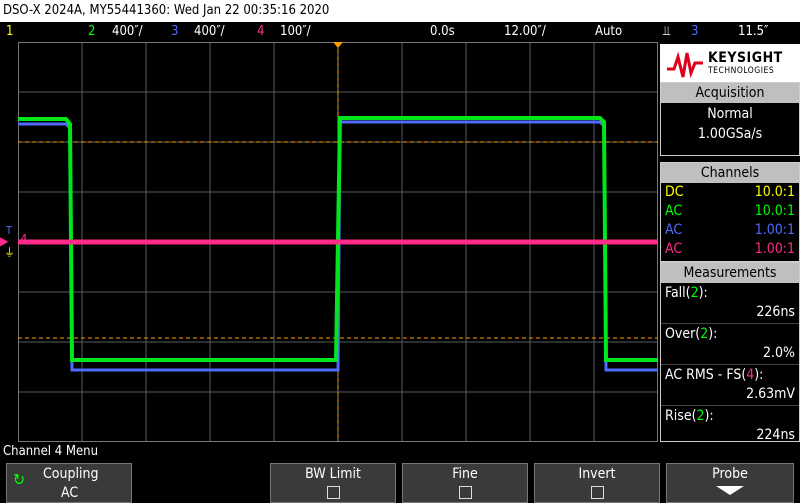 The width and height of the screenshot is (800, 503). What do you see at coordinates (597, 492) in the screenshot?
I see `invert-checkbox` at bounding box center [597, 492].